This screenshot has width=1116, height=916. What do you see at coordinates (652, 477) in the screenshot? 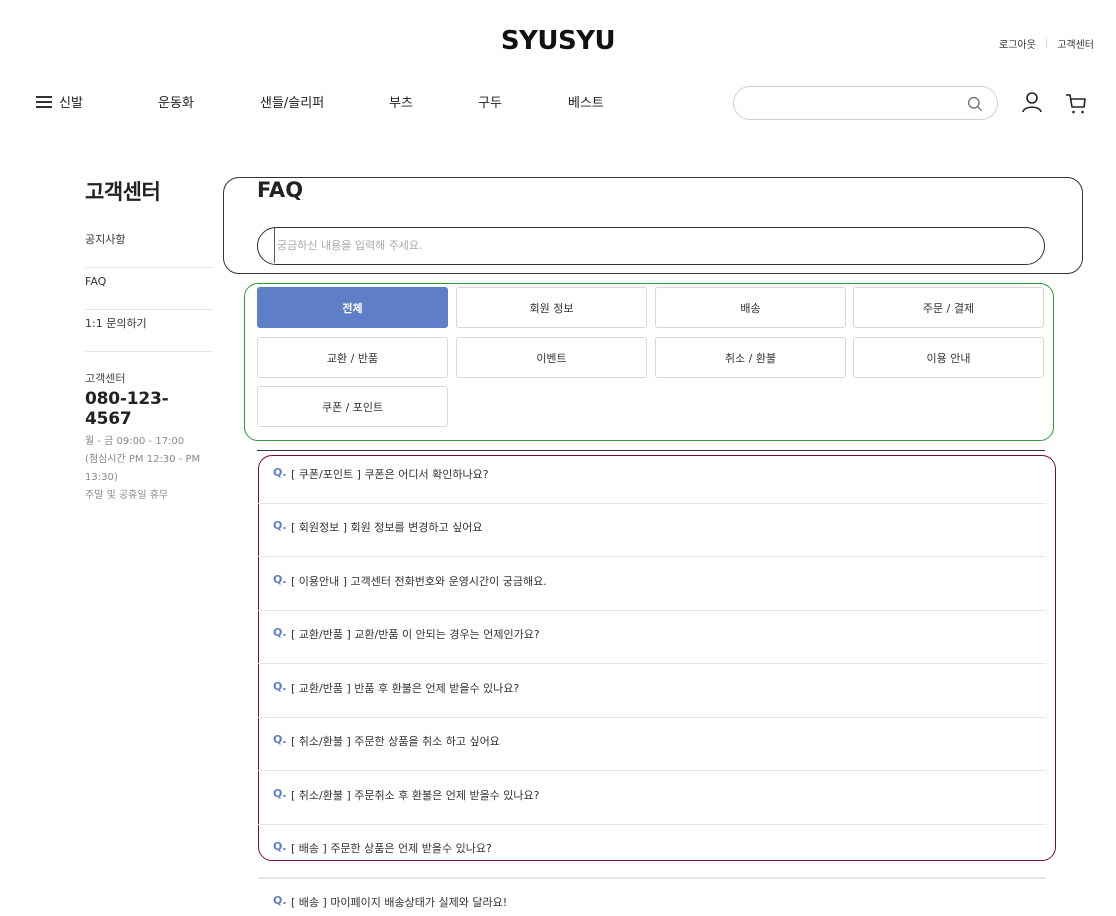
I see `faq-item: Q. [ 쿠폰/포인트 ] 쿠폰은 어디서 확인하나요?` at bounding box center [652, 477].